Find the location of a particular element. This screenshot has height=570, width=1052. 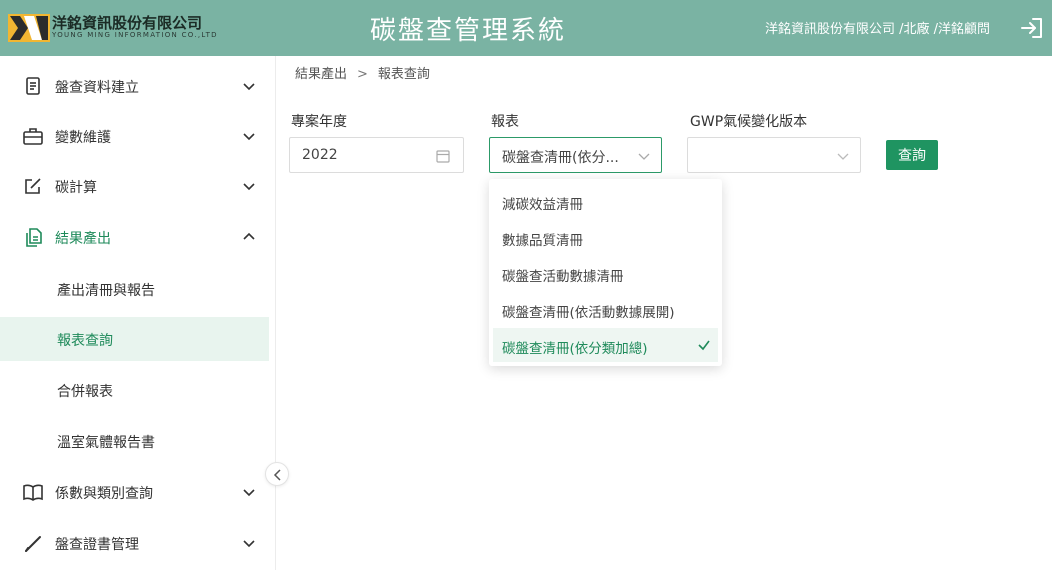

sidebar-item-coefficient-query: 係數與類別查詢 is located at coordinates (138, 492).